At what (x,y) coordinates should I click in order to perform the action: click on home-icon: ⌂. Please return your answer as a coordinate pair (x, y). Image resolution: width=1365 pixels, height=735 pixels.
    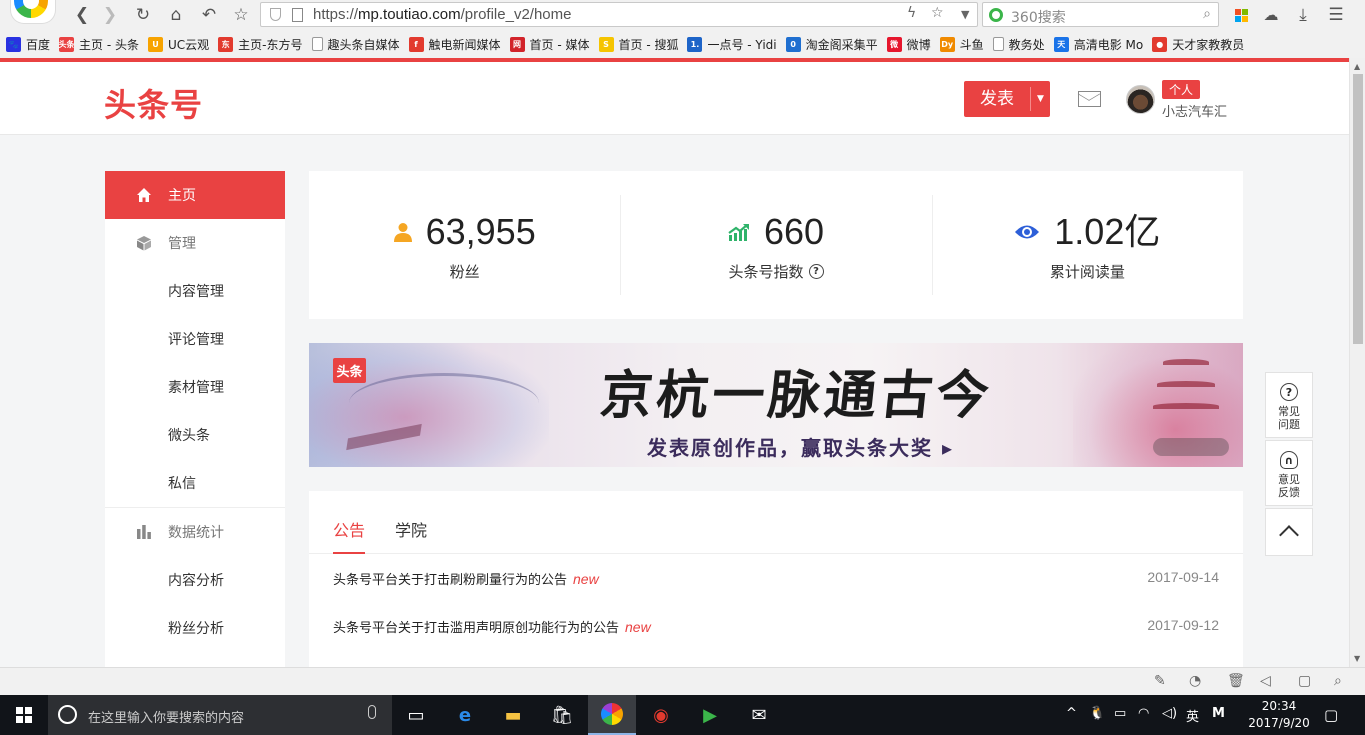
    Looking at the image, I should click on (176, 15).